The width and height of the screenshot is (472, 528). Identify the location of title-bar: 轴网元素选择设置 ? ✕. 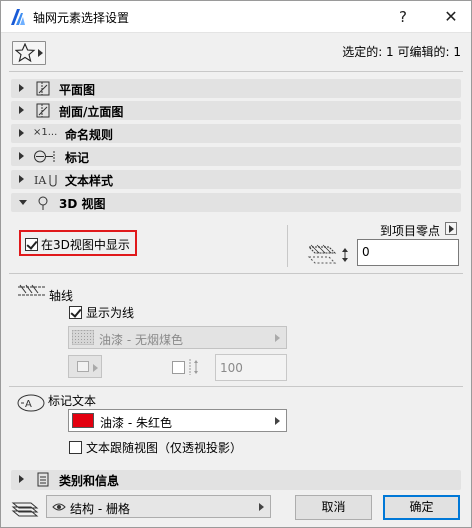
(236, 17).